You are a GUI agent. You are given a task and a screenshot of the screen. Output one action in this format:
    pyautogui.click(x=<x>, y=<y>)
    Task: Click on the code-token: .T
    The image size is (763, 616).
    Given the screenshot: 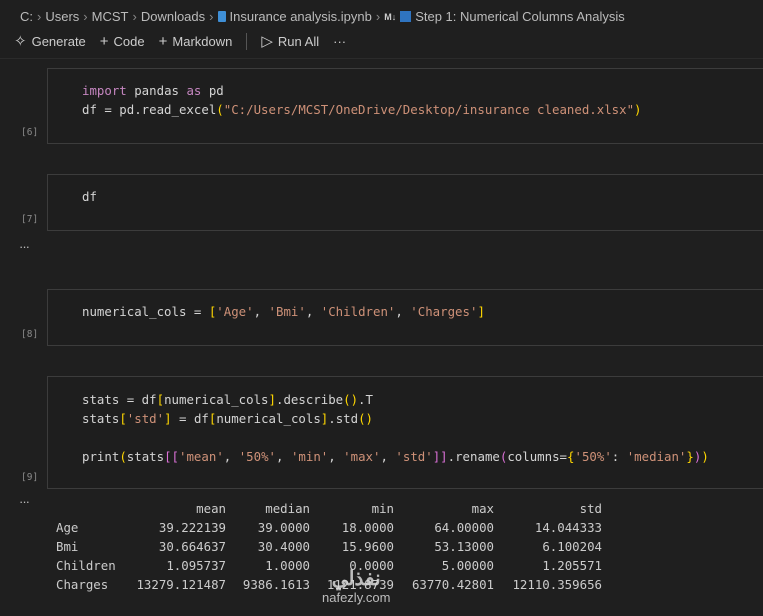 What is the action you would take?
    pyautogui.click(x=365, y=399)
    